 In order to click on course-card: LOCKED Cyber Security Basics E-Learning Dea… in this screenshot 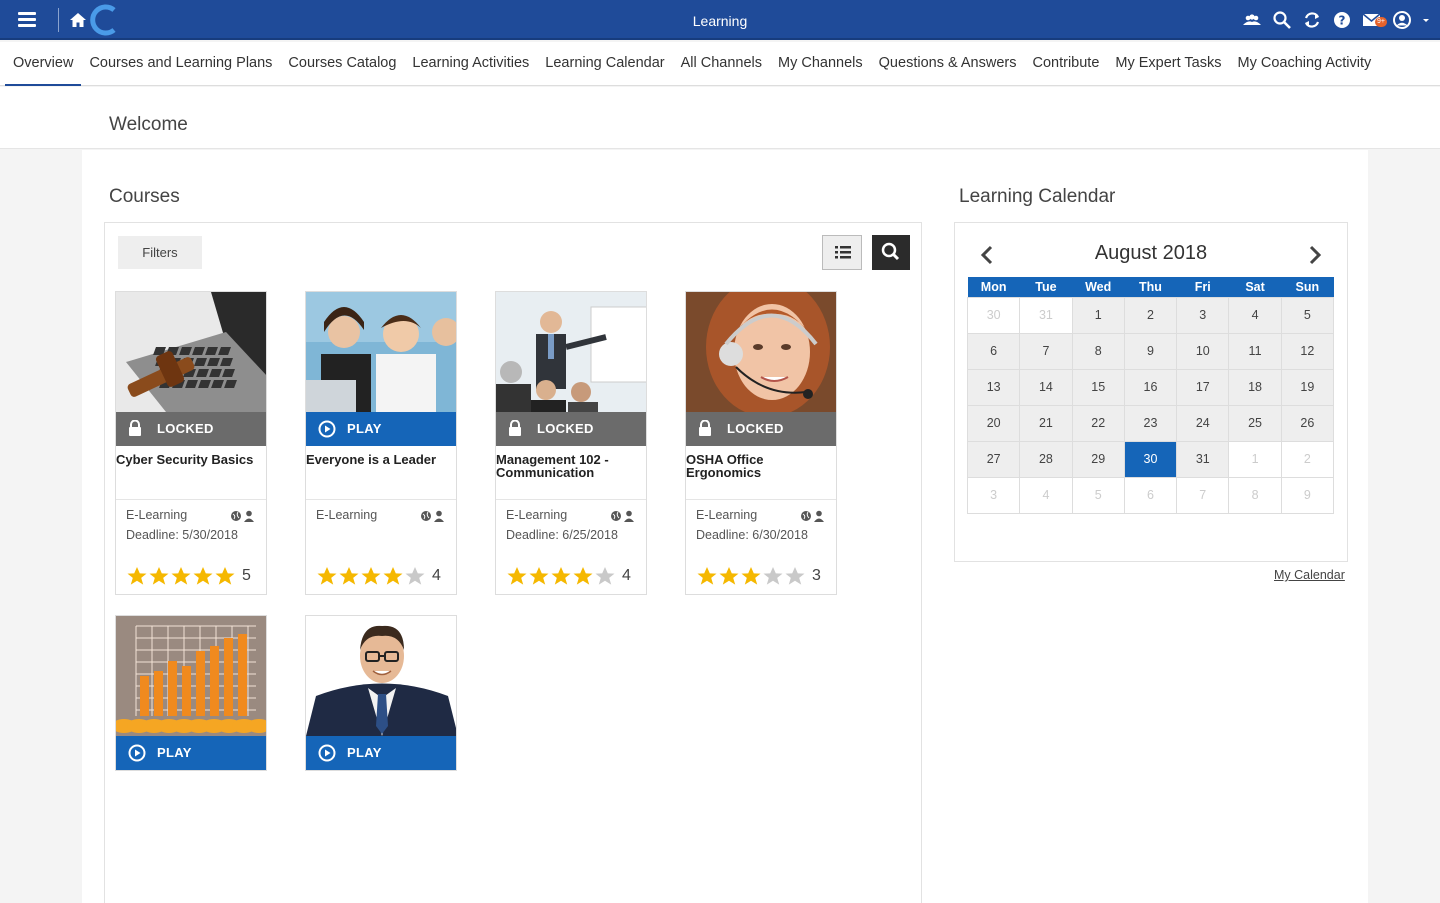, I will do `click(191, 443)`.